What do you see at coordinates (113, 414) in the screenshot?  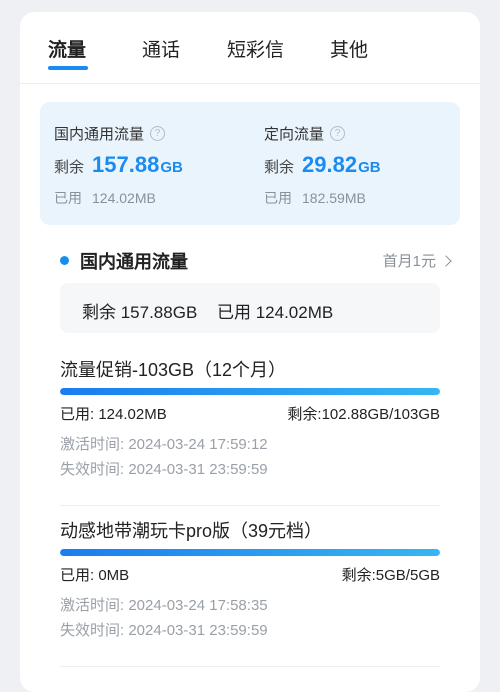 I see `package-used: 已用: 124.02MB` at bounding box center [113, 414].